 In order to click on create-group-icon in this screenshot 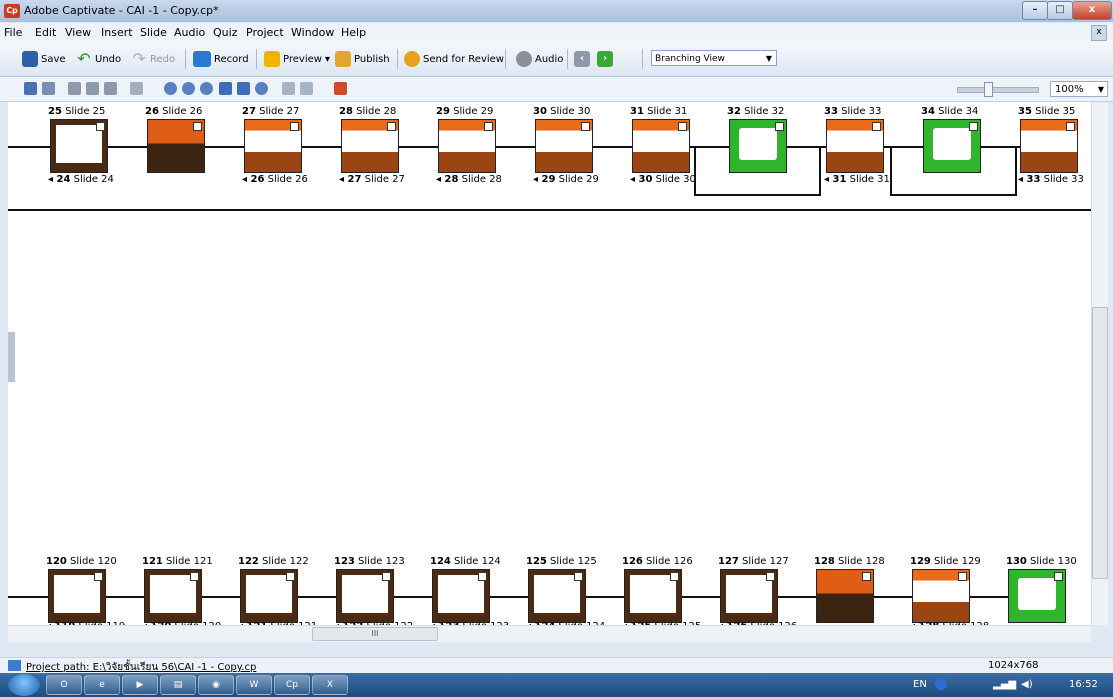, I will do `click(30, 88)`.